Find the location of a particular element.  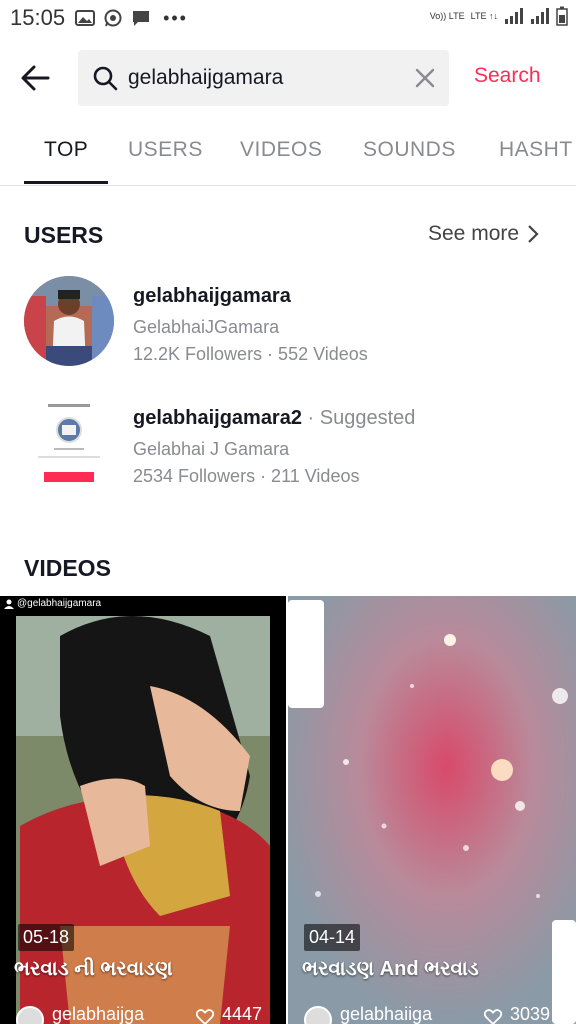

search-query: gelabhaijgamara is located at coordinates (206, 77).